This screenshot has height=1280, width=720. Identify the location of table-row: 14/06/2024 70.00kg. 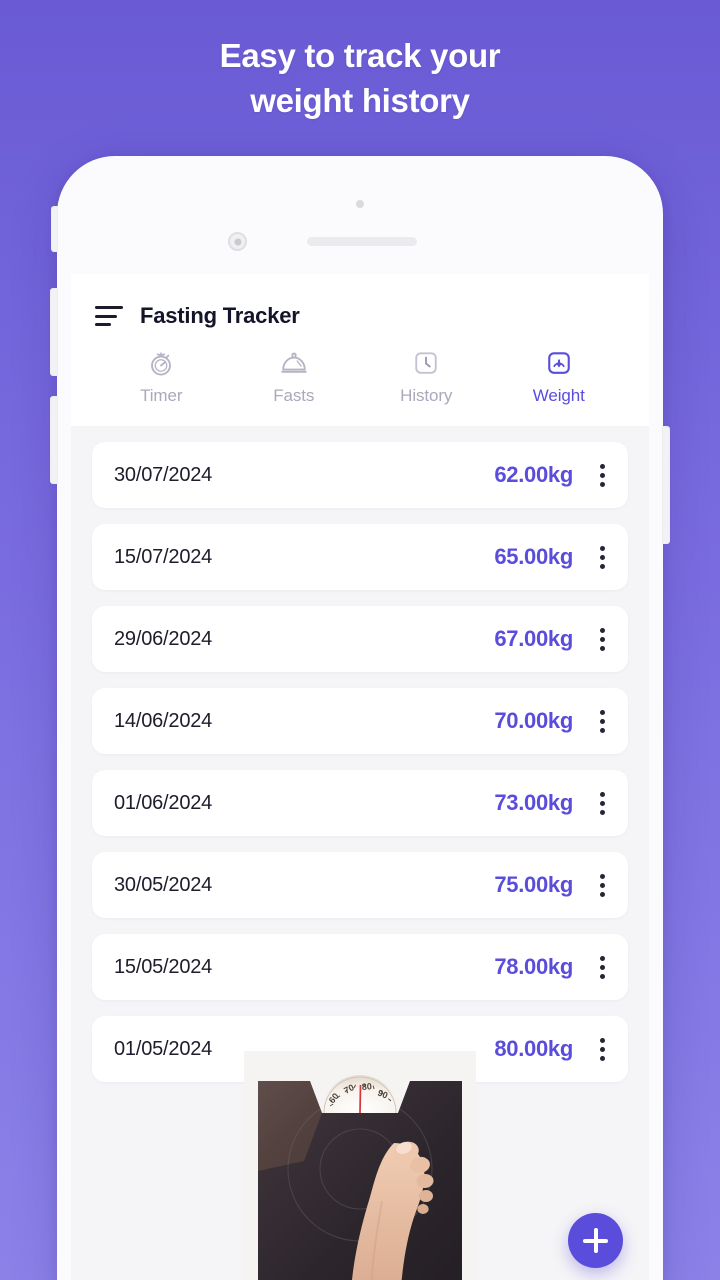
(360, 721).